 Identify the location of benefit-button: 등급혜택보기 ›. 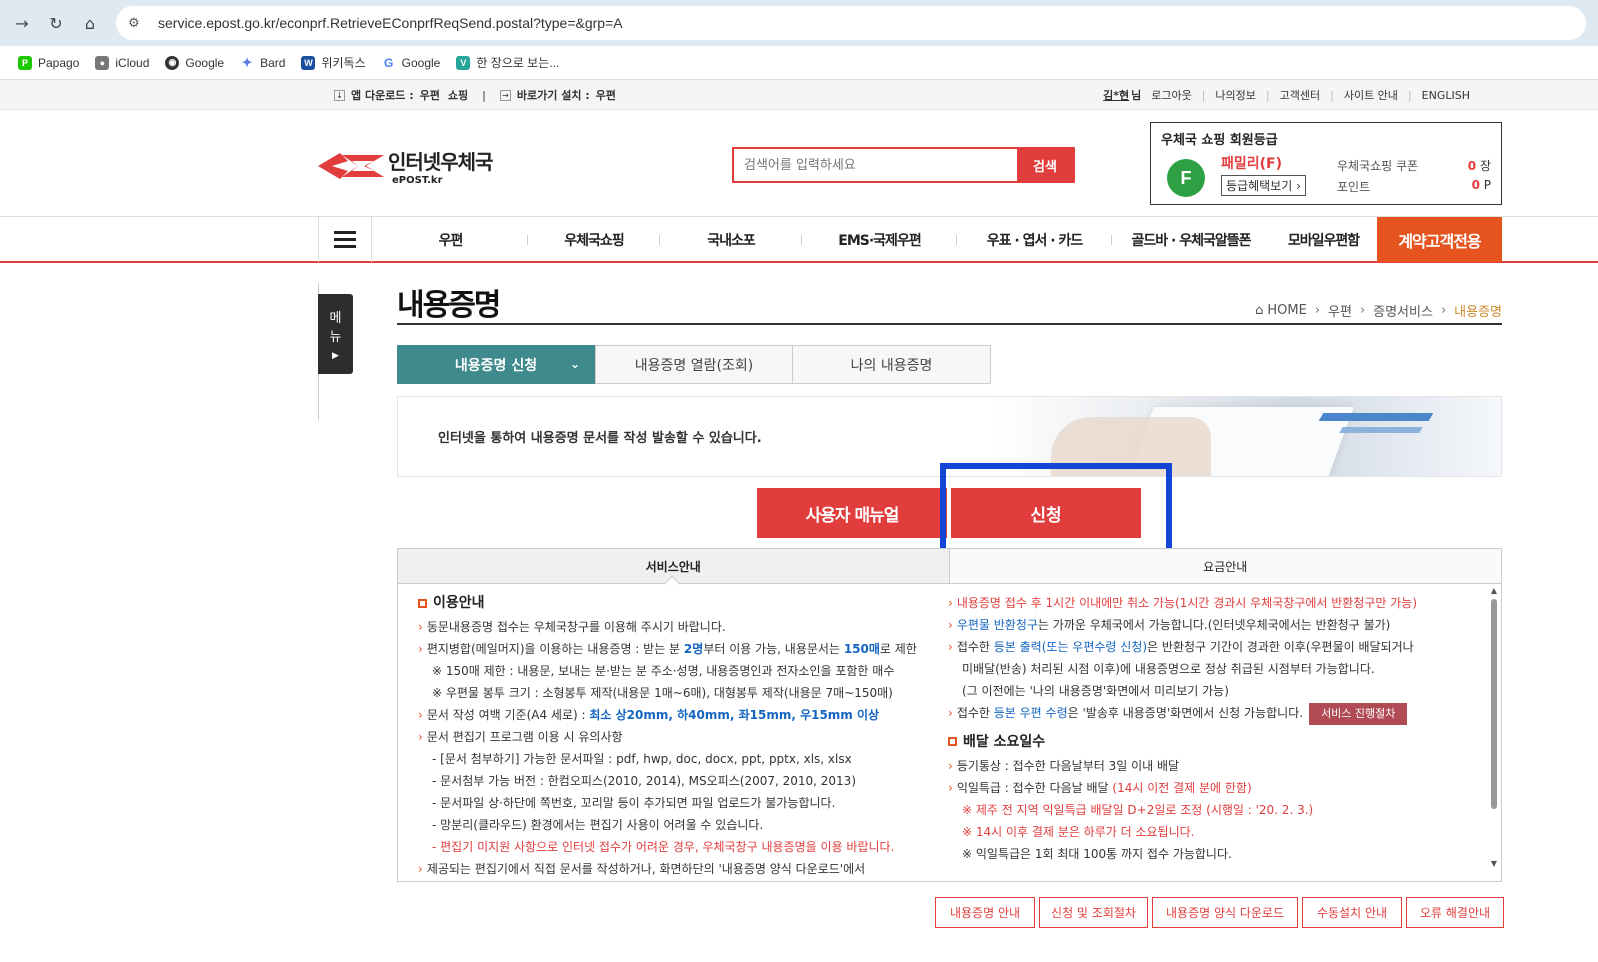
(1263, 185).